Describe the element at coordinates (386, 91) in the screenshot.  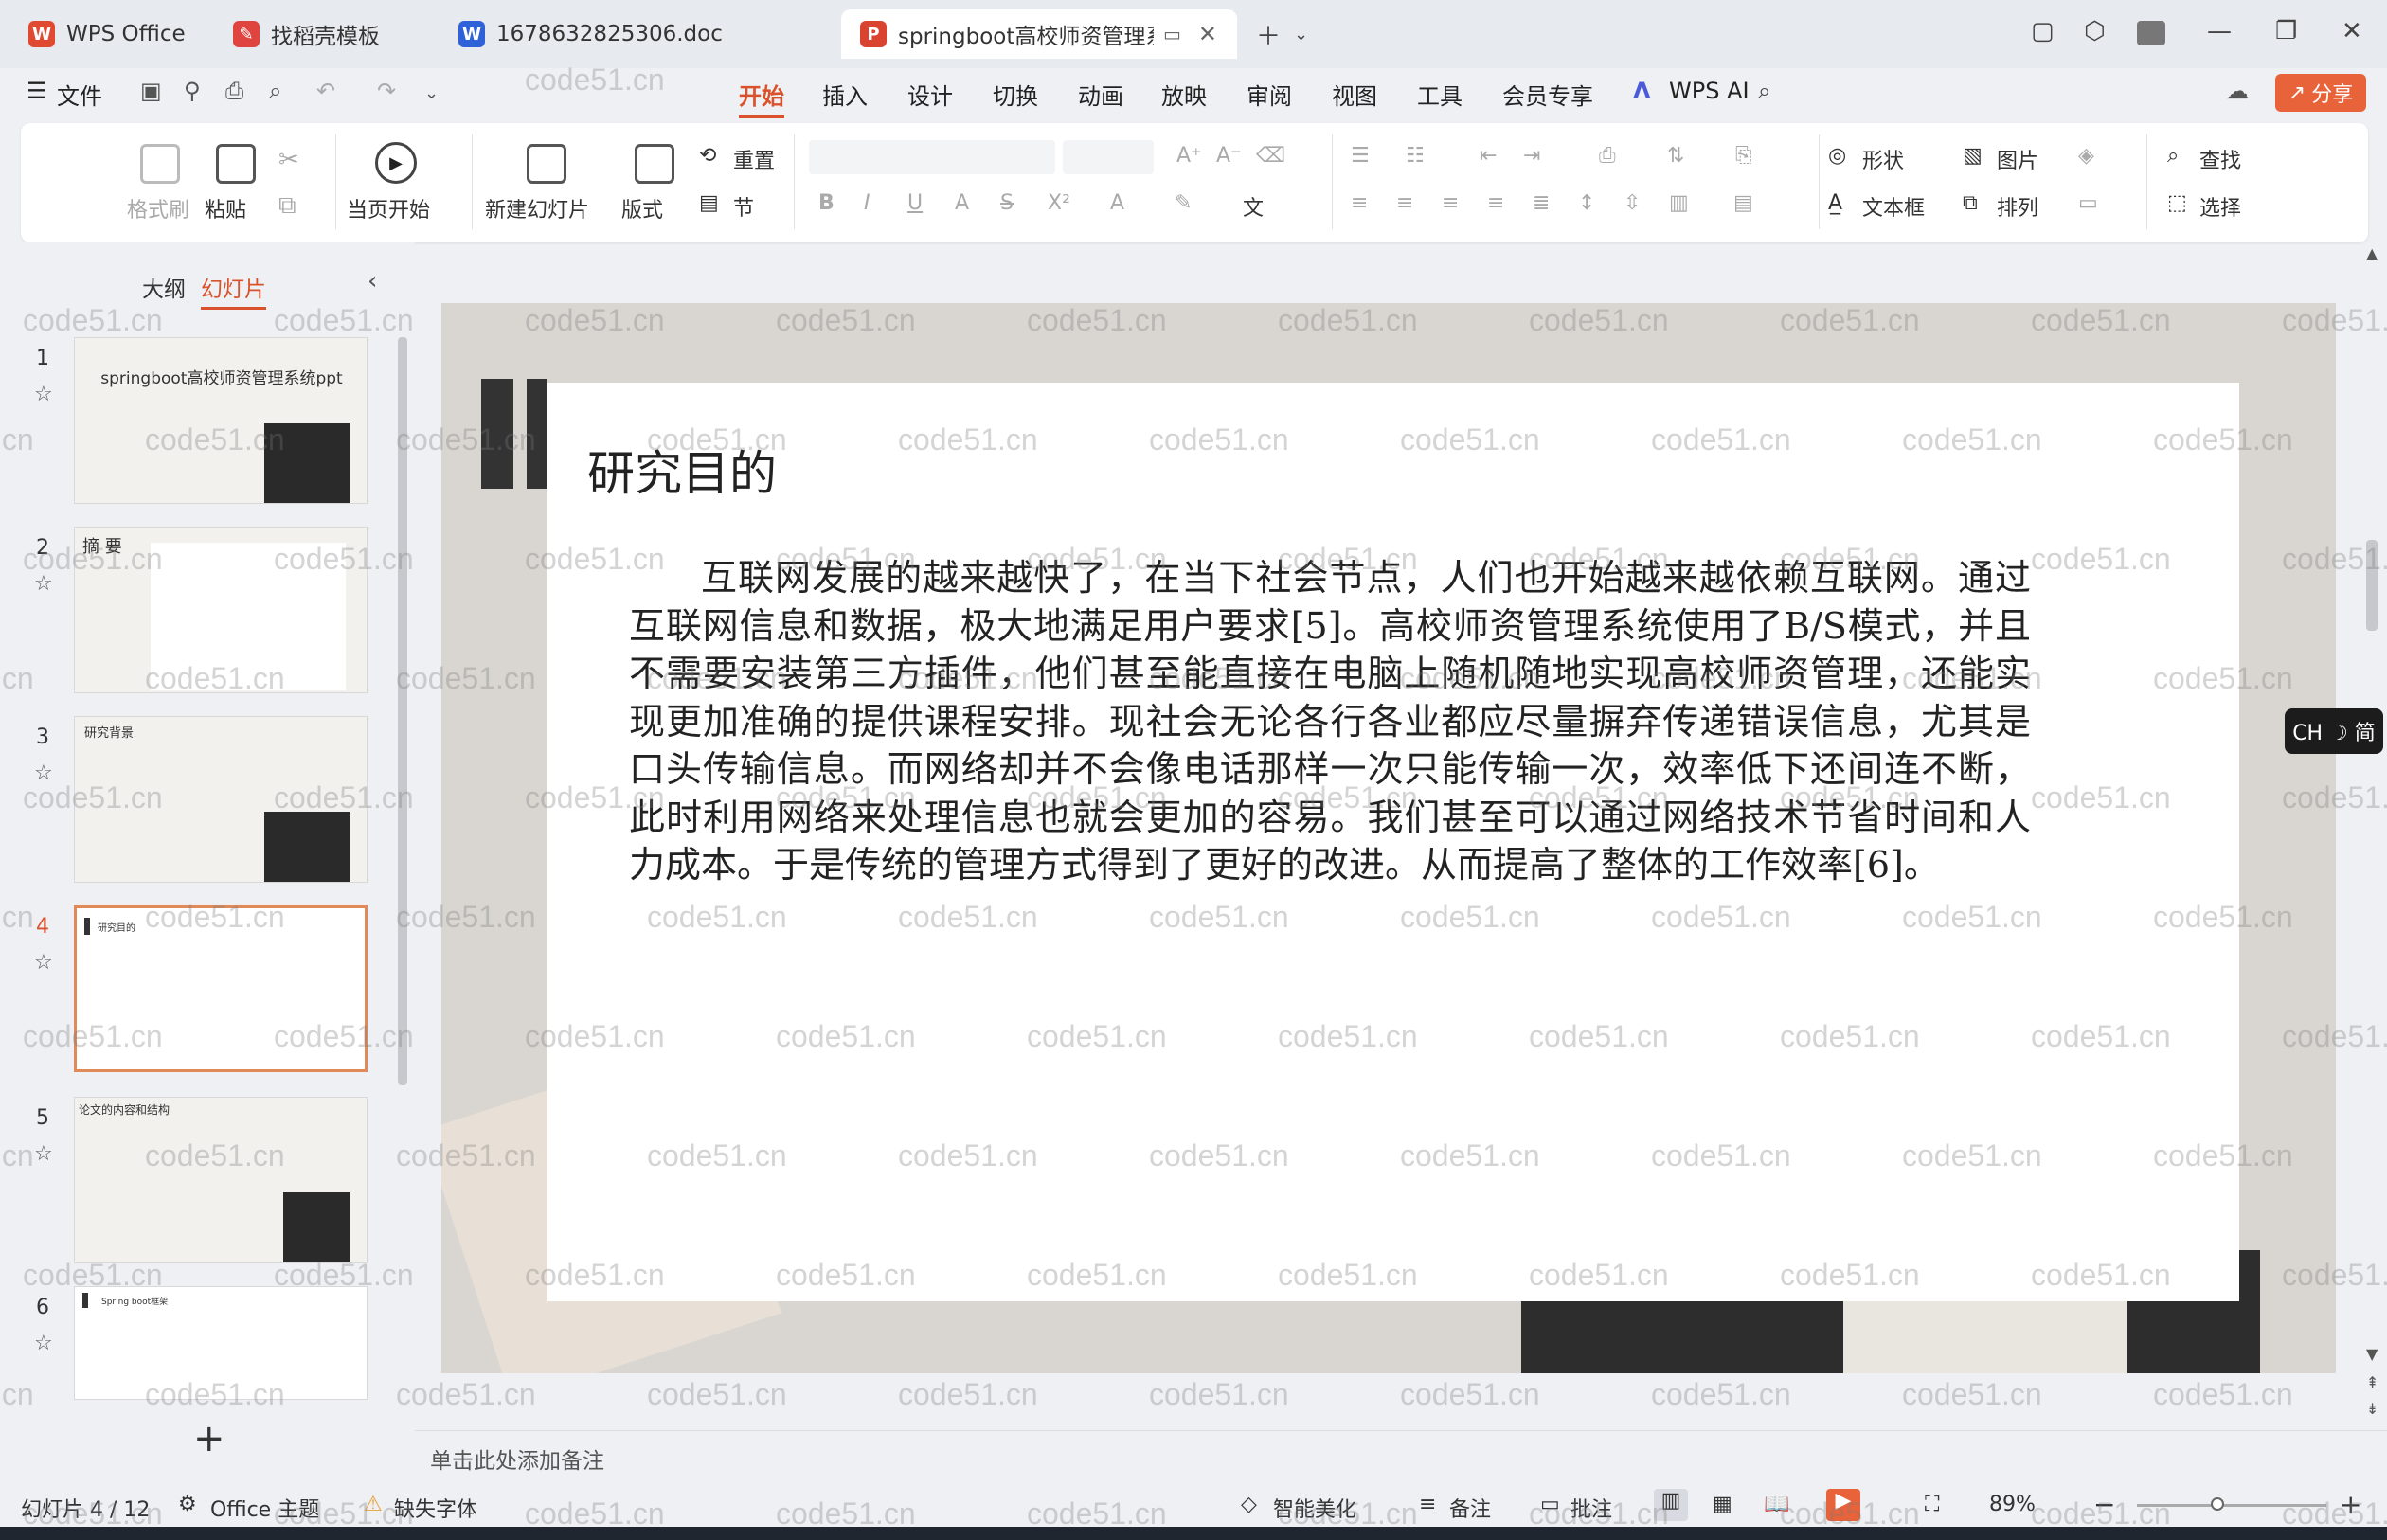
I see `redo-icon: ↷` at that location.